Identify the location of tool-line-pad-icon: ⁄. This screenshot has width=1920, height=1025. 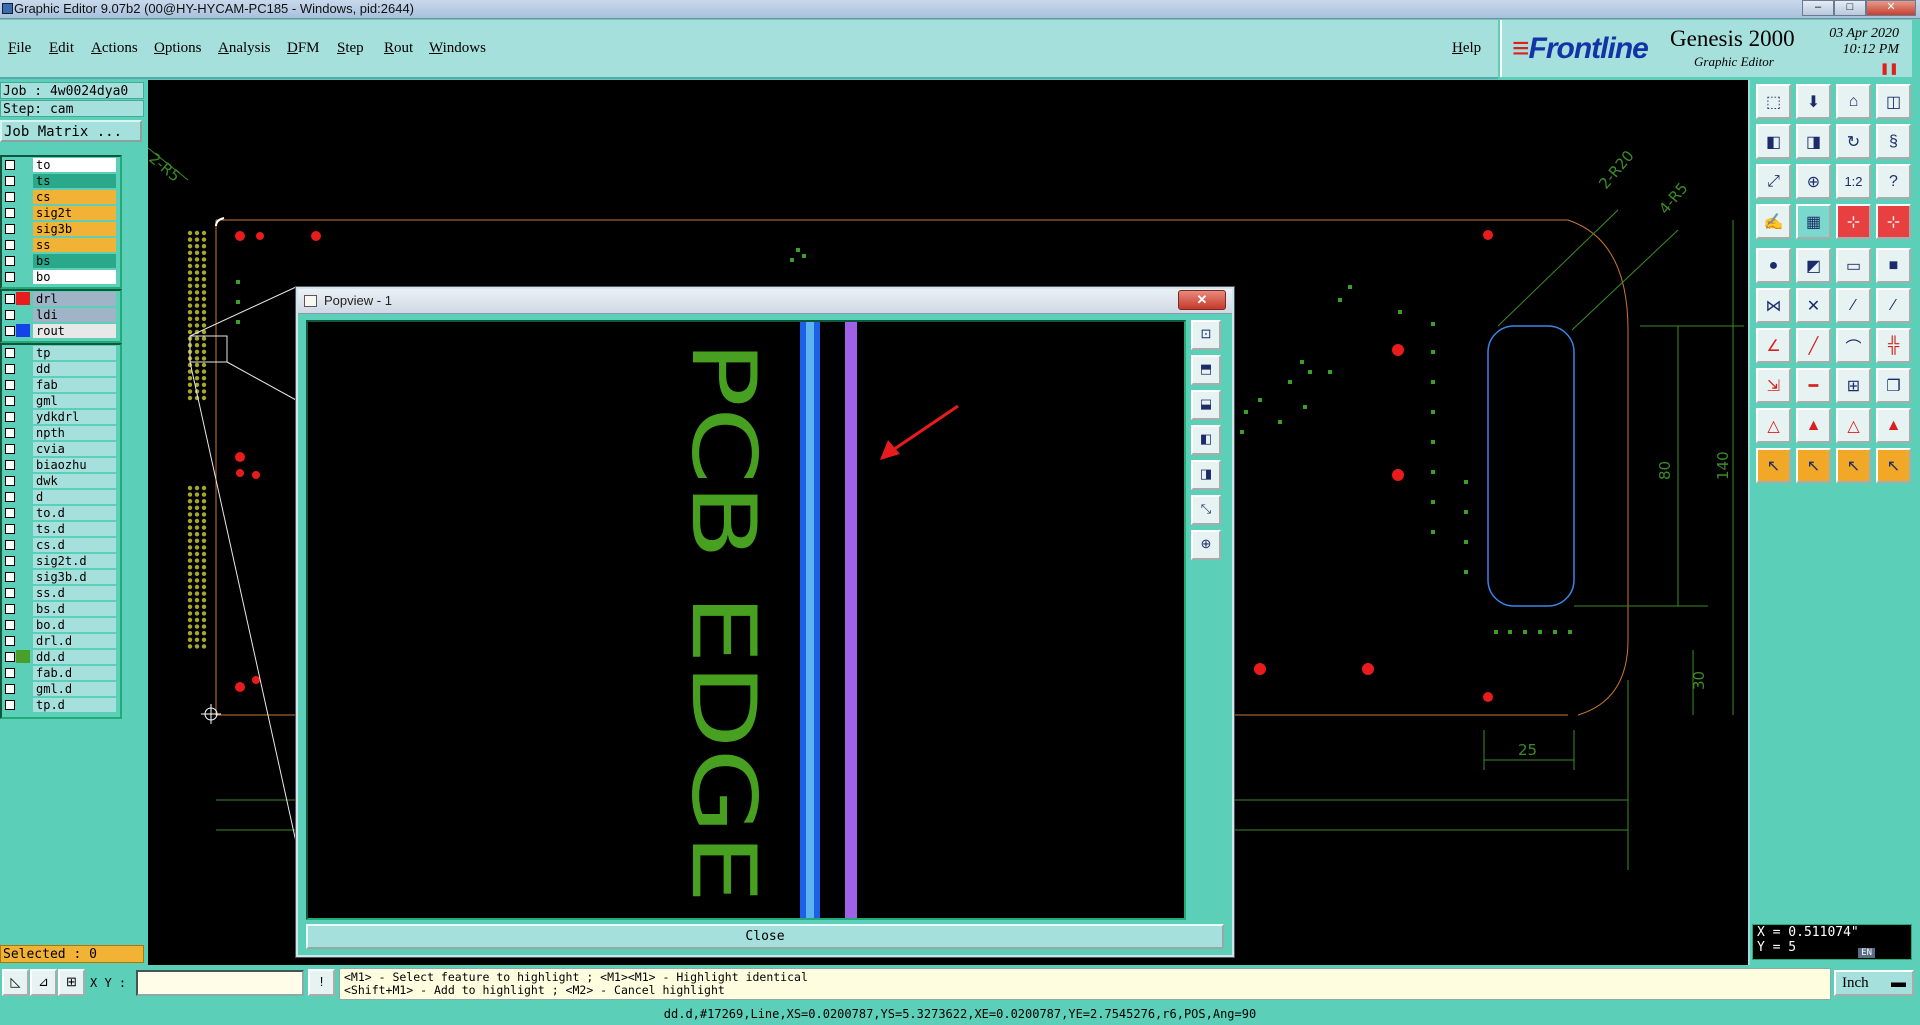
(1853, 305).